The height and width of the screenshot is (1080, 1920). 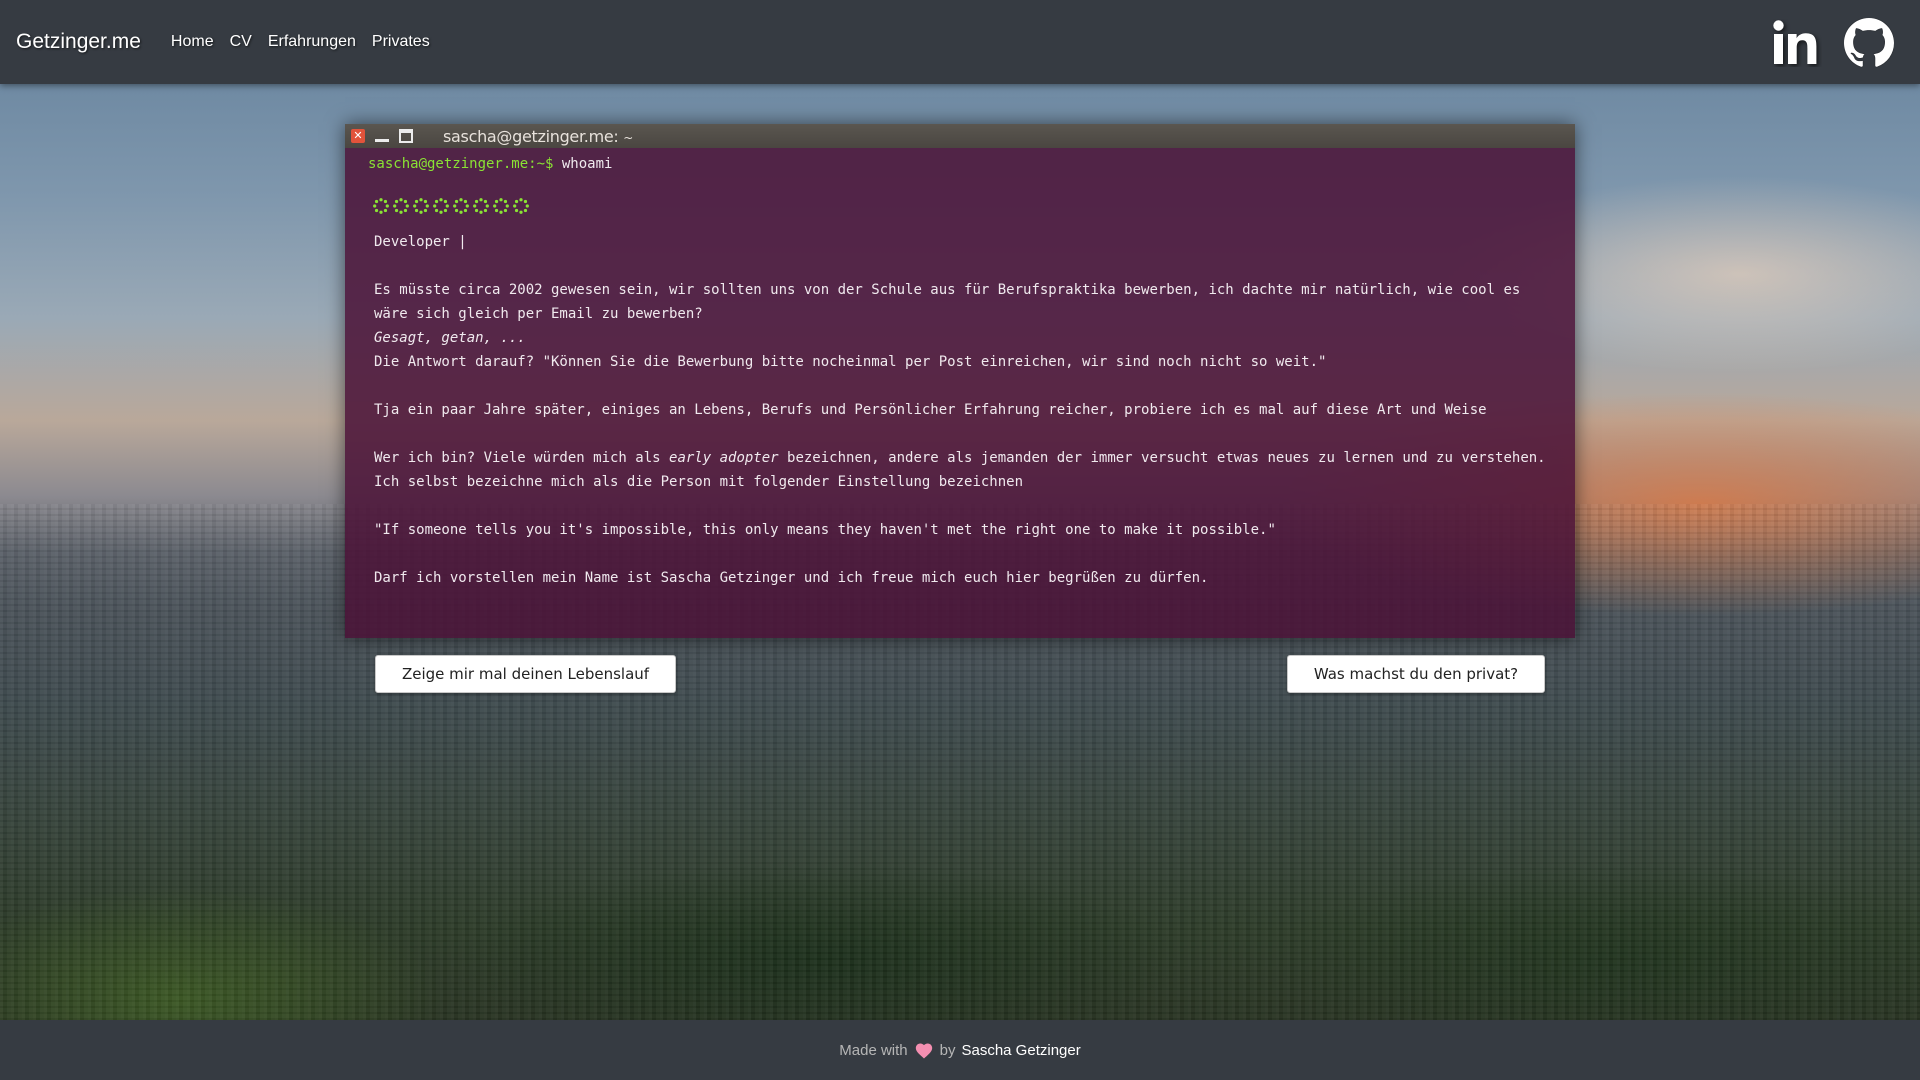 What do you see at coordinates (724, 458) in the screenshot?
I see `paragraph-5-emphasis: early adopter` at bounding box center [724, 458].